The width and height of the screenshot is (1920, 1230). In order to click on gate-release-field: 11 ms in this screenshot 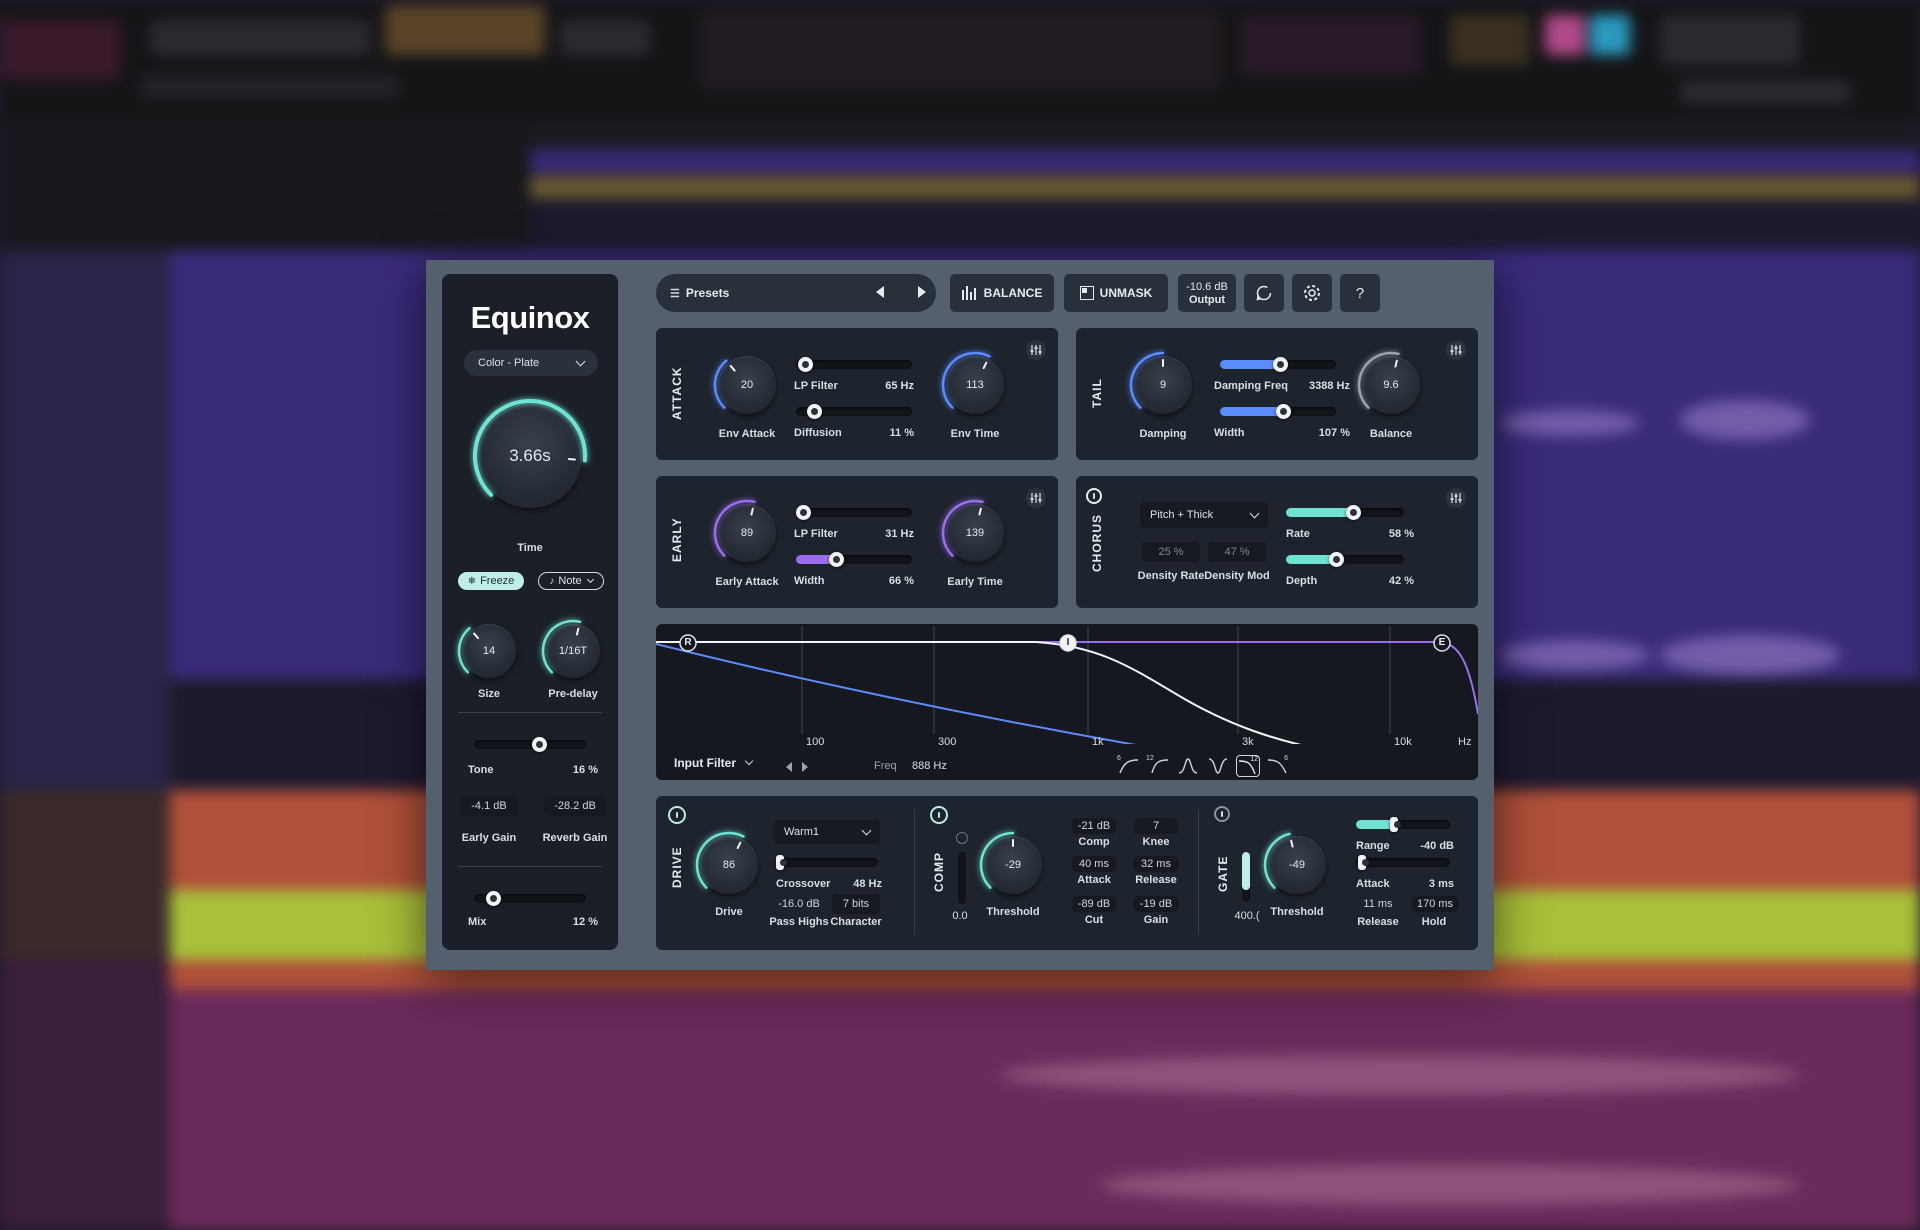, I will do `click(1378, 904)`.